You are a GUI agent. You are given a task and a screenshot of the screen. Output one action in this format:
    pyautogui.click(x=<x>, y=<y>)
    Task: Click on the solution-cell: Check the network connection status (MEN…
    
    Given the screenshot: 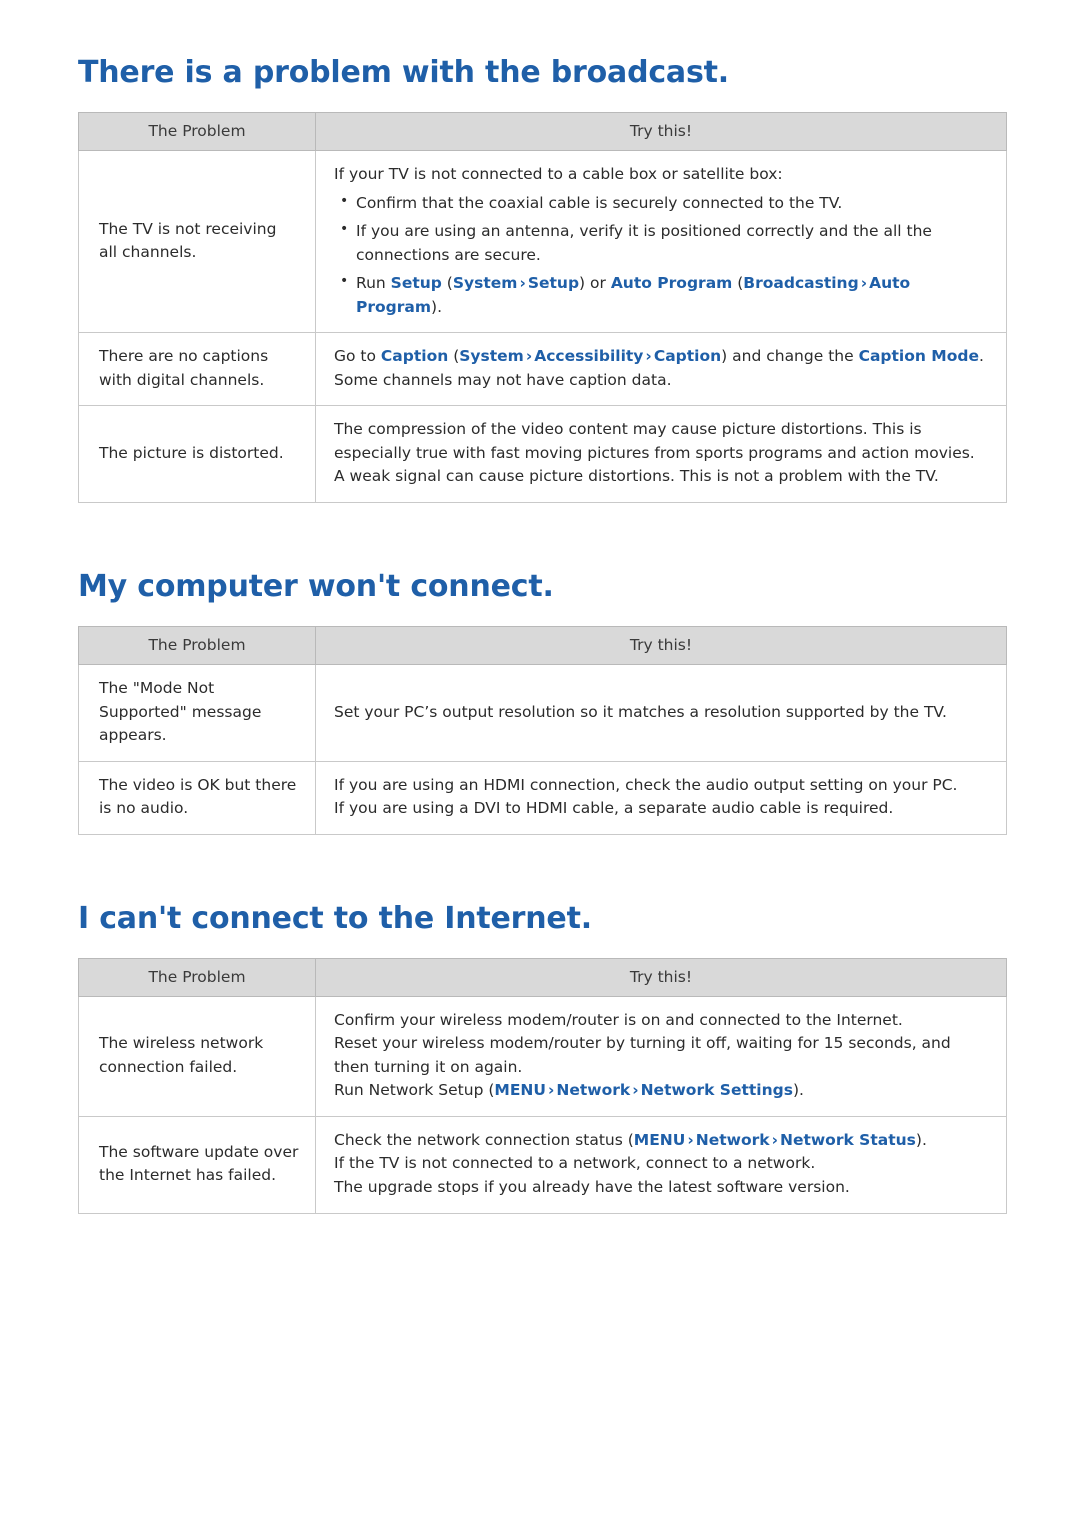 What is the action you would take?
    pyautogui.click(x=661, y=1164)
    